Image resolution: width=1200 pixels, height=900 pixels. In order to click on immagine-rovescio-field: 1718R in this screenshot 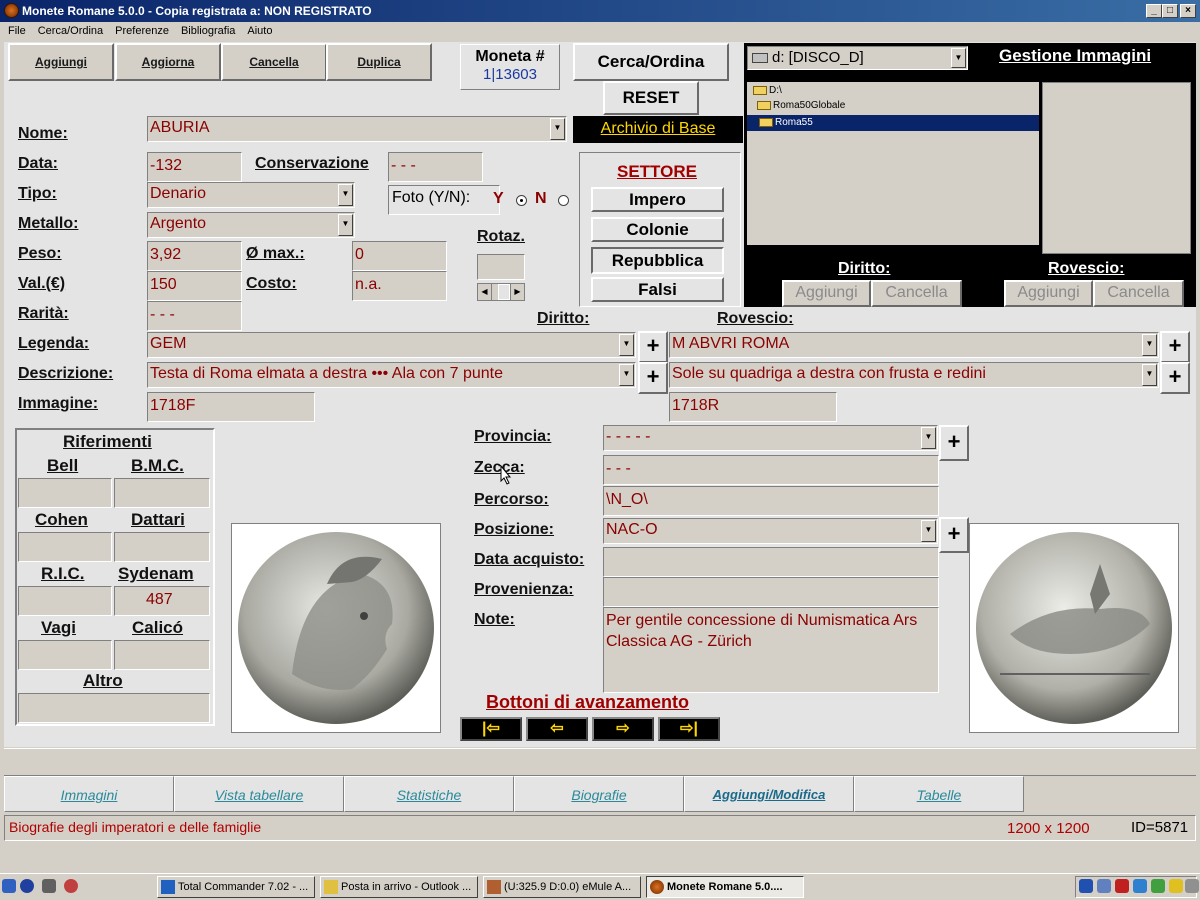, I will do `click(753, 407)`.